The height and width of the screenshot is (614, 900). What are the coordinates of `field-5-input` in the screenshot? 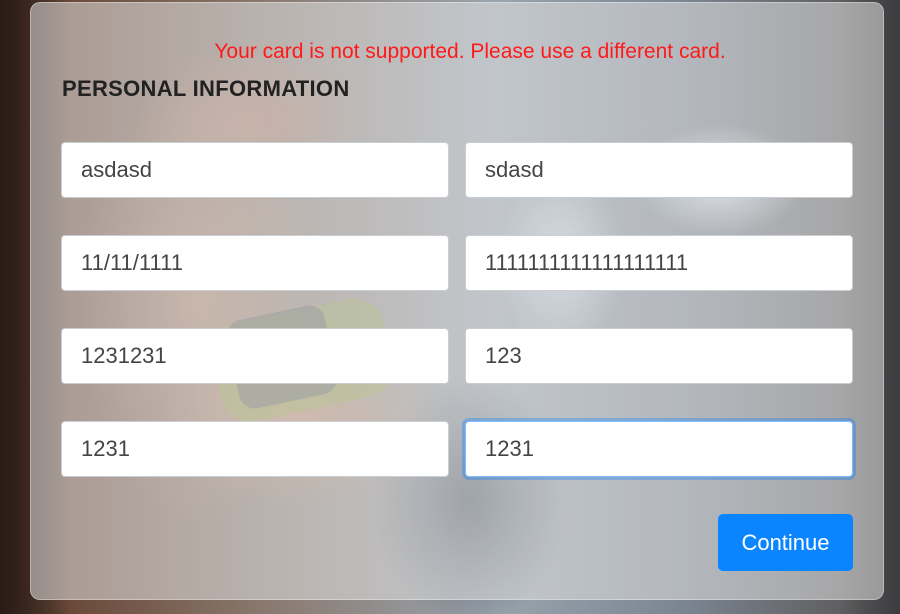 It's located at (255, 356).